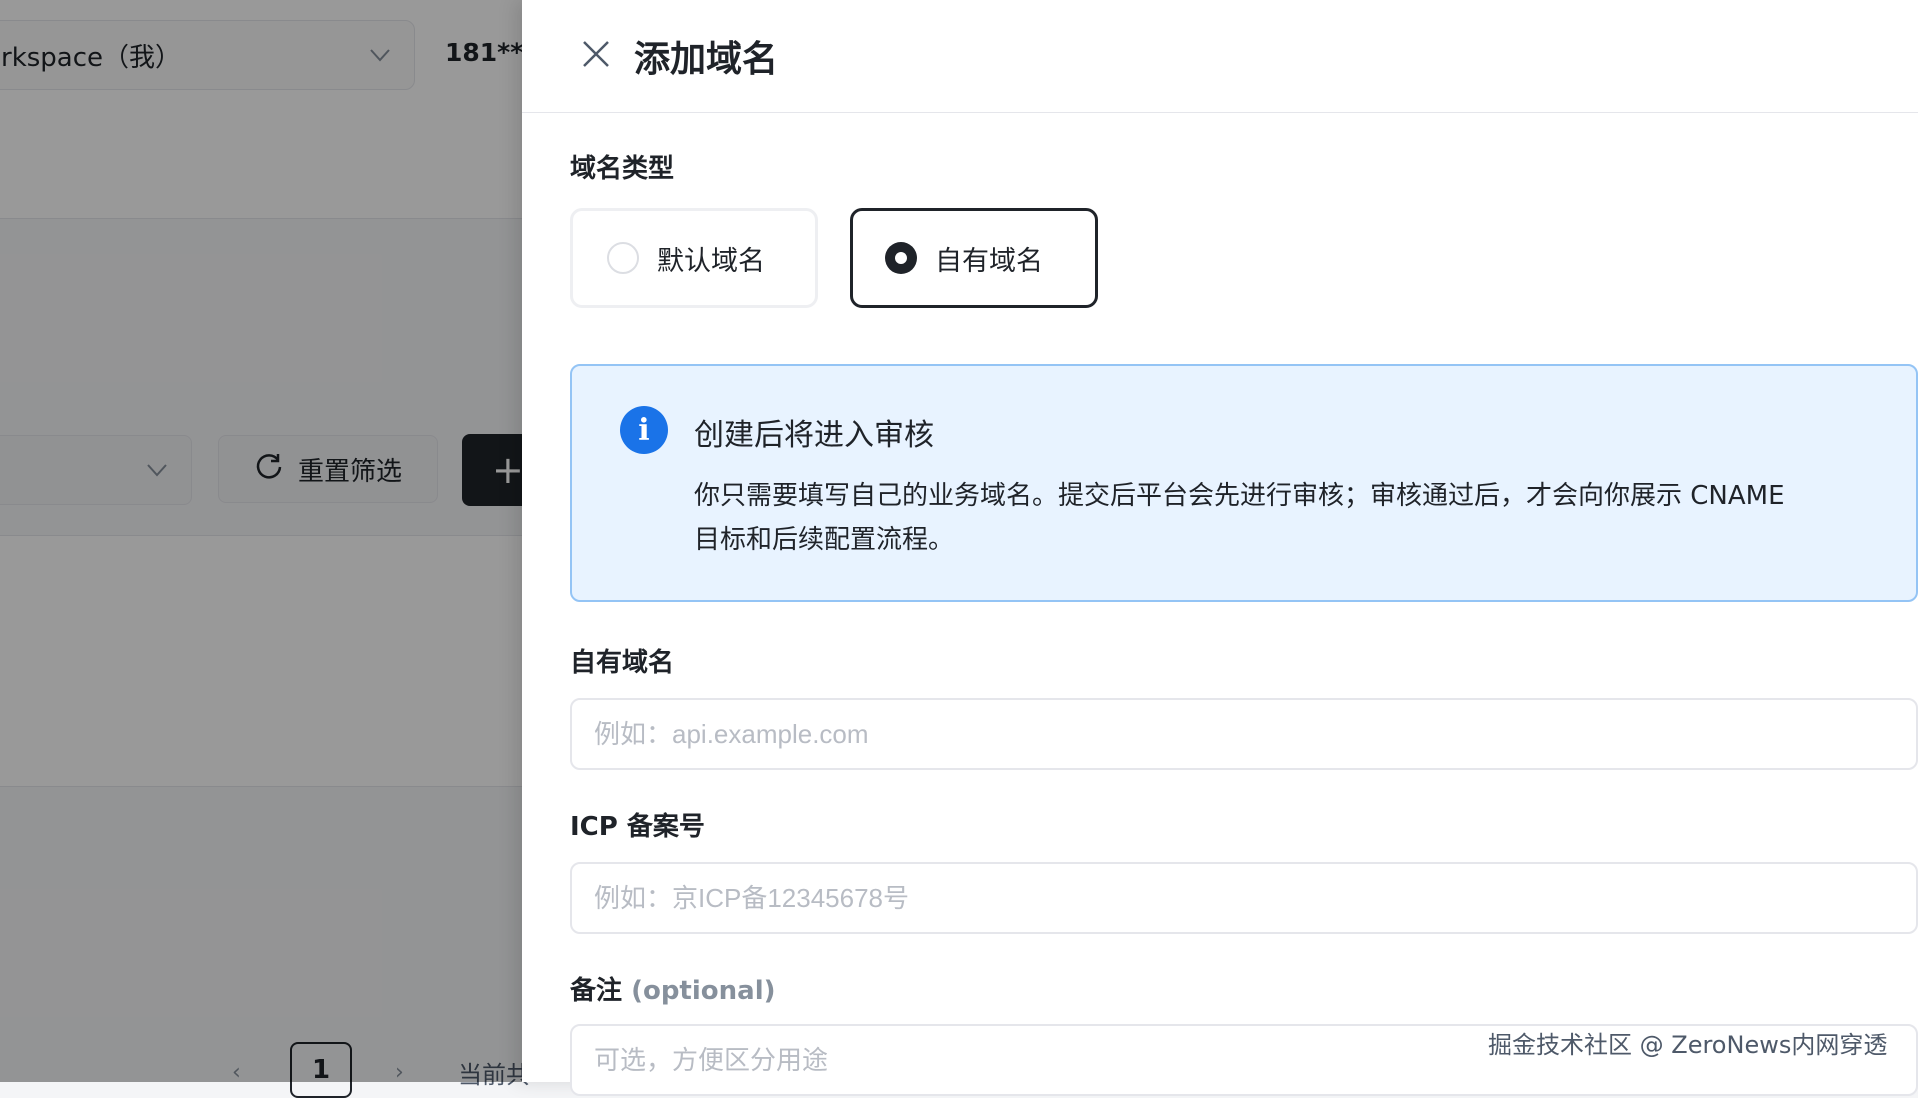  What do you see at coordinates (596, 54) in the screenshot?
I see `close-icon` at bounding box center [596, 54].